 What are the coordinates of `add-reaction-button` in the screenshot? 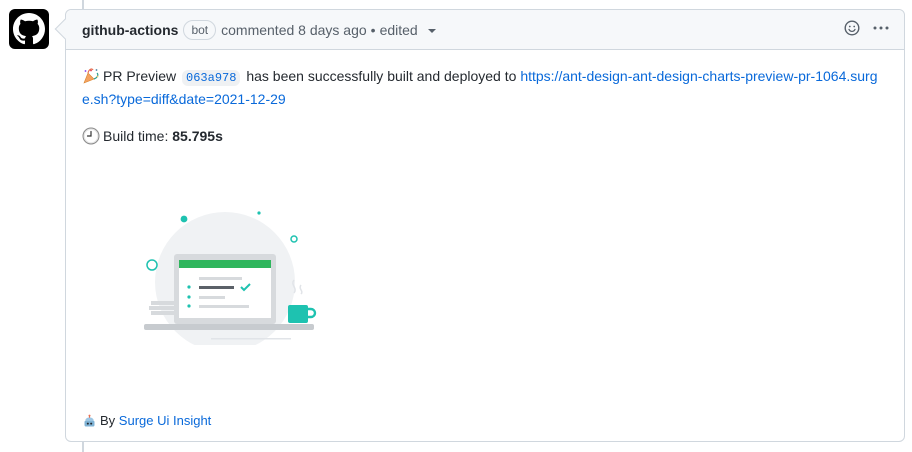 It's located at (852, 28).